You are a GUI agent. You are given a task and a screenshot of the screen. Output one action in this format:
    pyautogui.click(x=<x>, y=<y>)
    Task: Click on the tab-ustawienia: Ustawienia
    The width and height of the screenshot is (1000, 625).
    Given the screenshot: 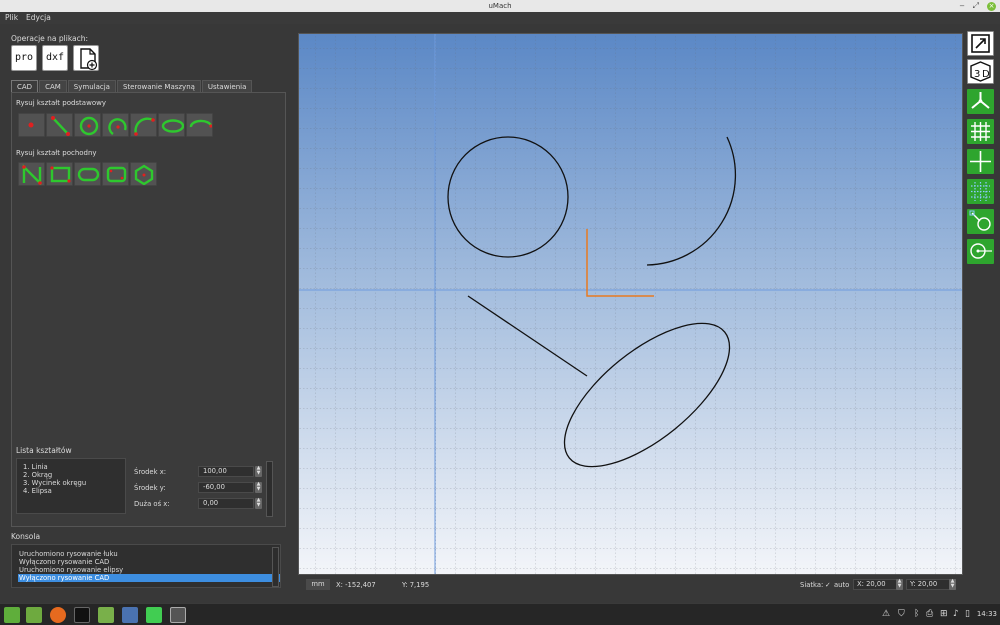 What is the action you would take?
    pyautogui.click(x=227, y=86)
    